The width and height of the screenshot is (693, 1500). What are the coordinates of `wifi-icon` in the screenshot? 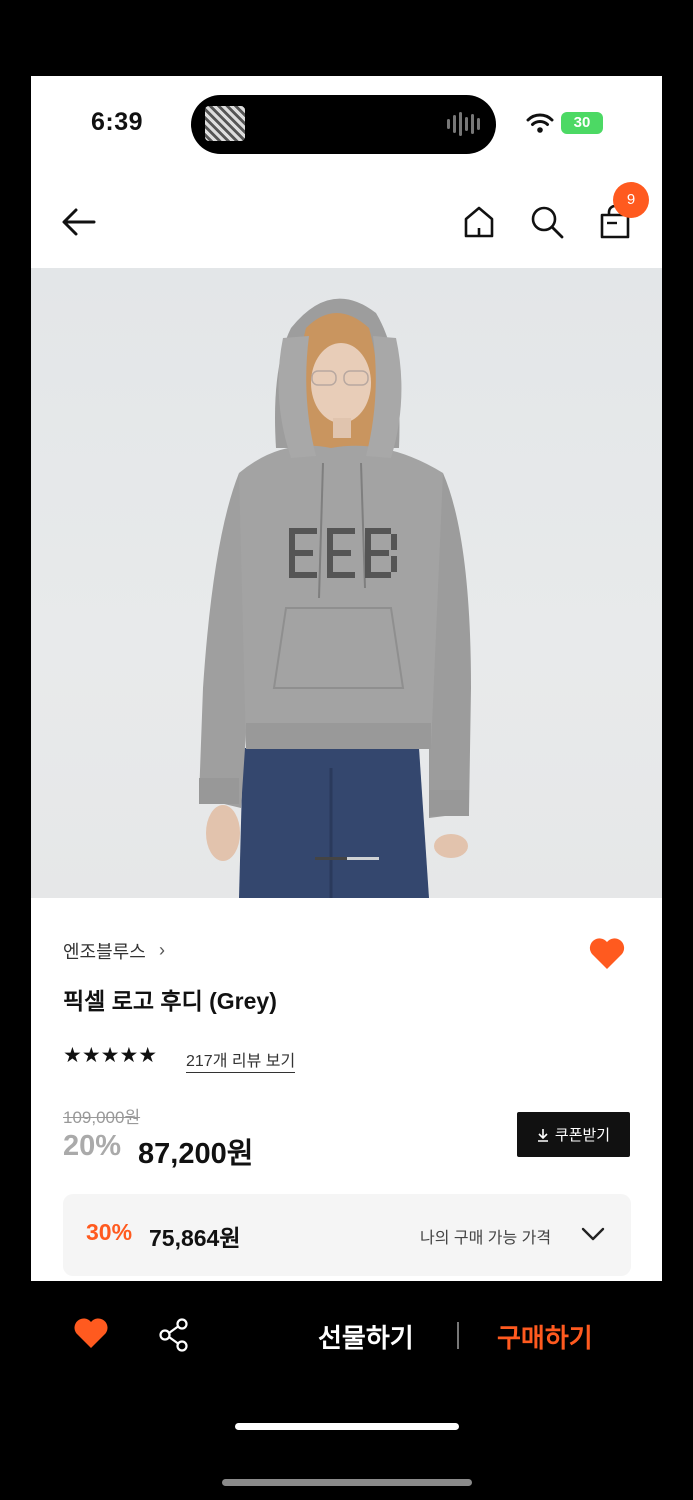 It's located at (540, 123).